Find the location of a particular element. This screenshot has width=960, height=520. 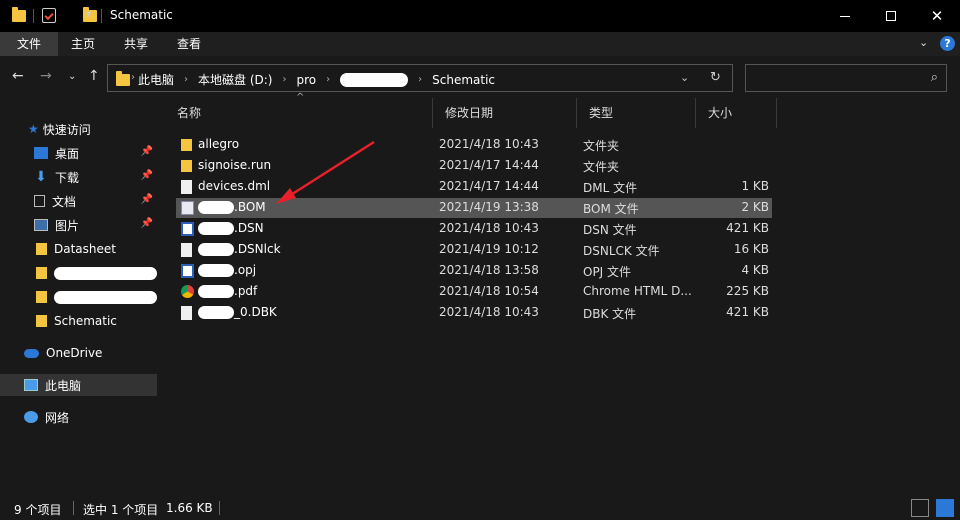

file-type: DSNLCK 文件 is located at coordinates (621, 251).